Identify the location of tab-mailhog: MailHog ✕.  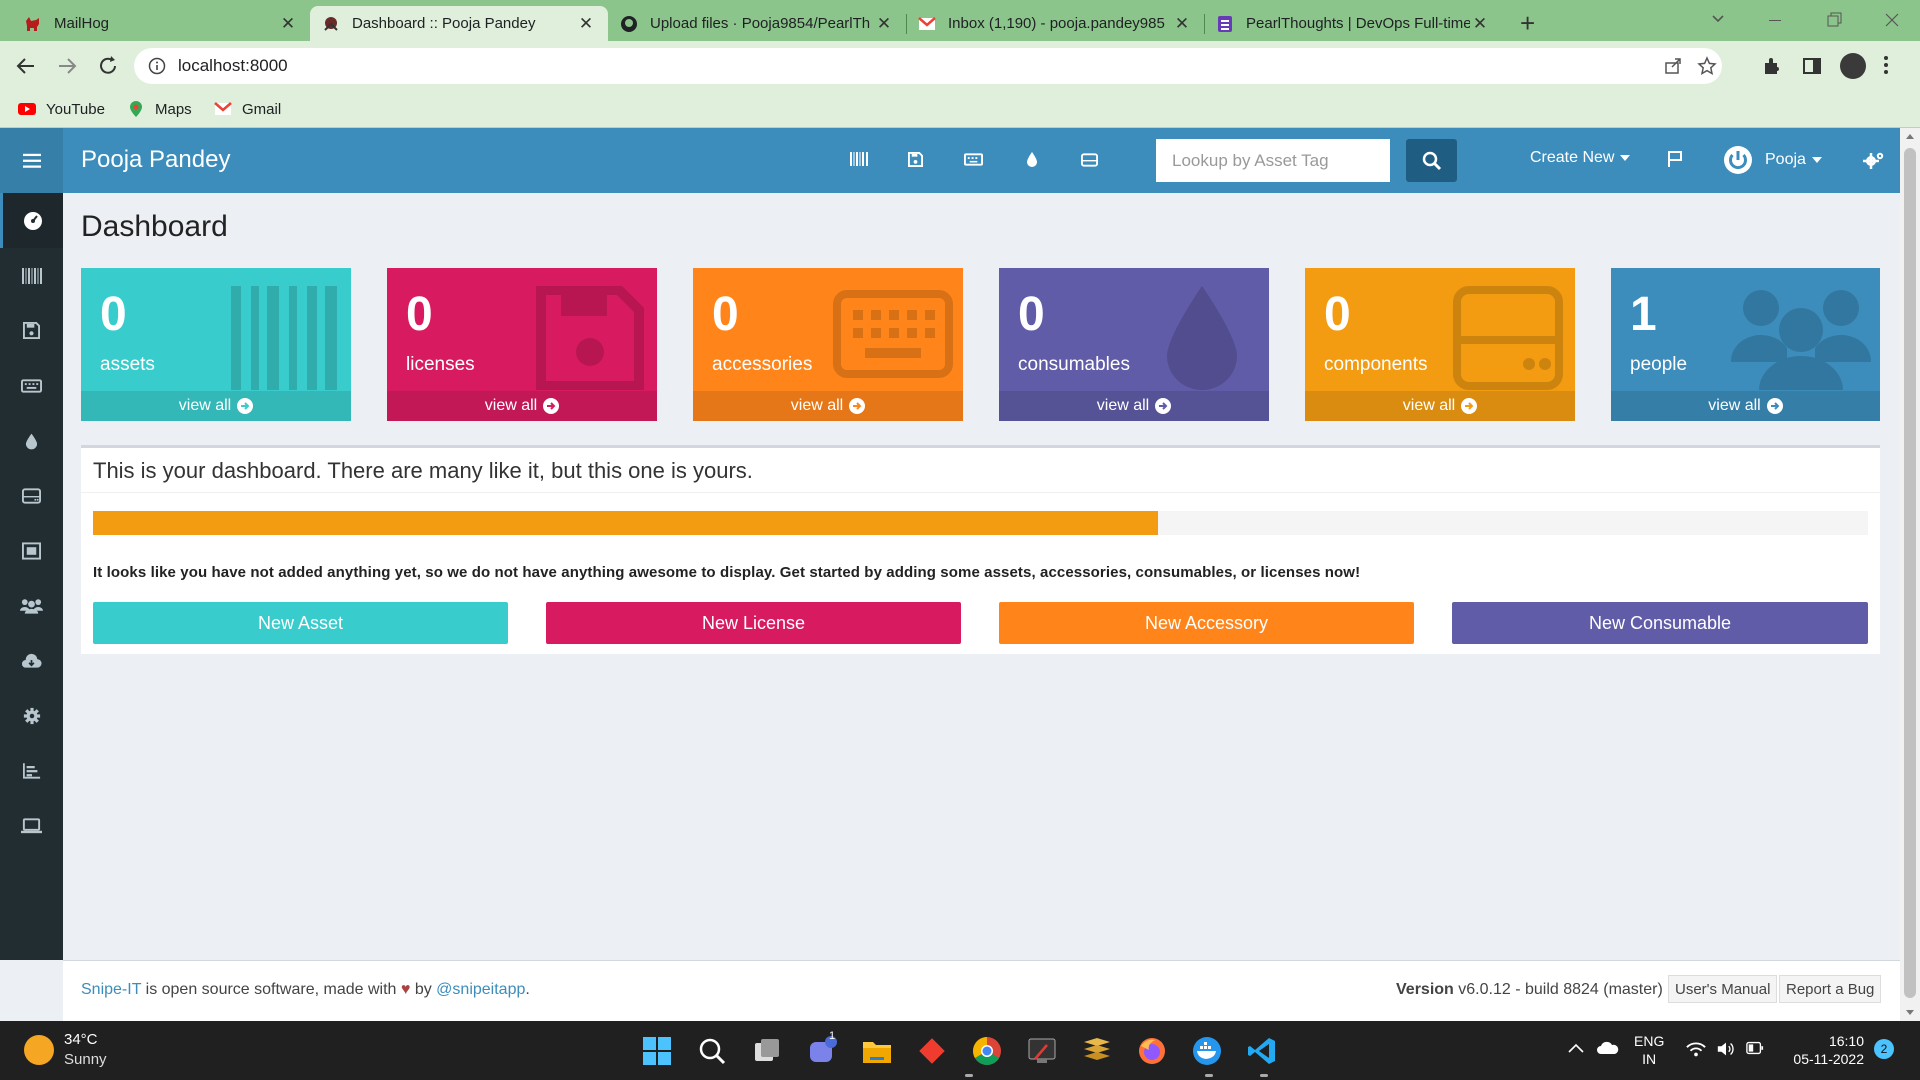
(161, 23).